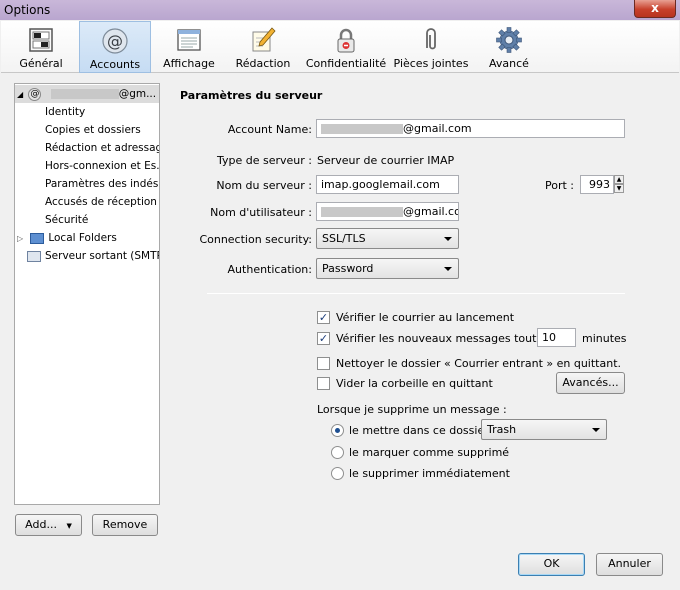 The height and width of the screenshot is (590, 680). I want to click on tree-item-return-receipts: Accusés de réception, so click(101, 202).